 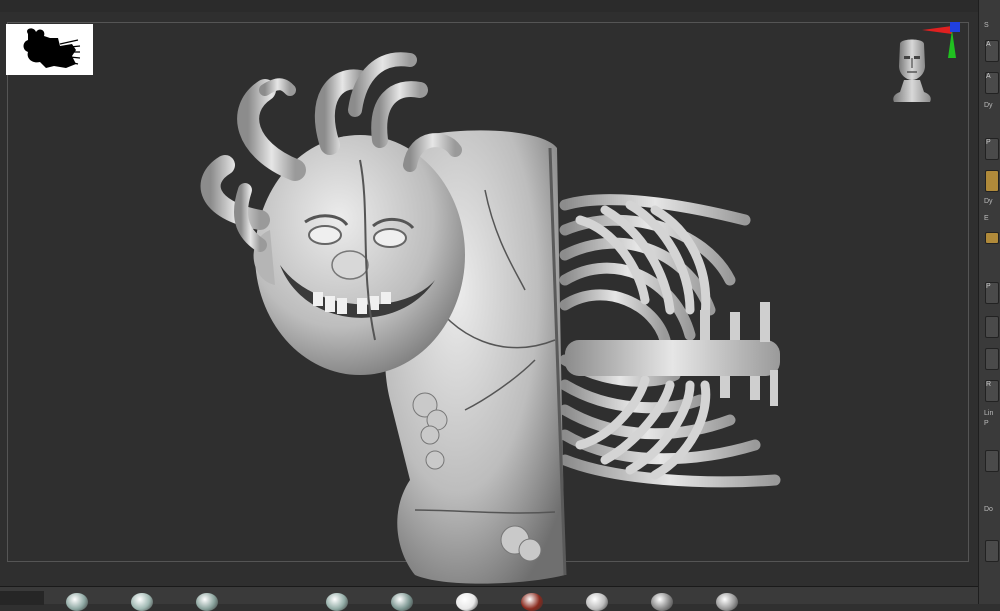 I want to click on right-tool-panel: S A A Dy P Dy E P R Lin P Do, so click(x=989, y=302).